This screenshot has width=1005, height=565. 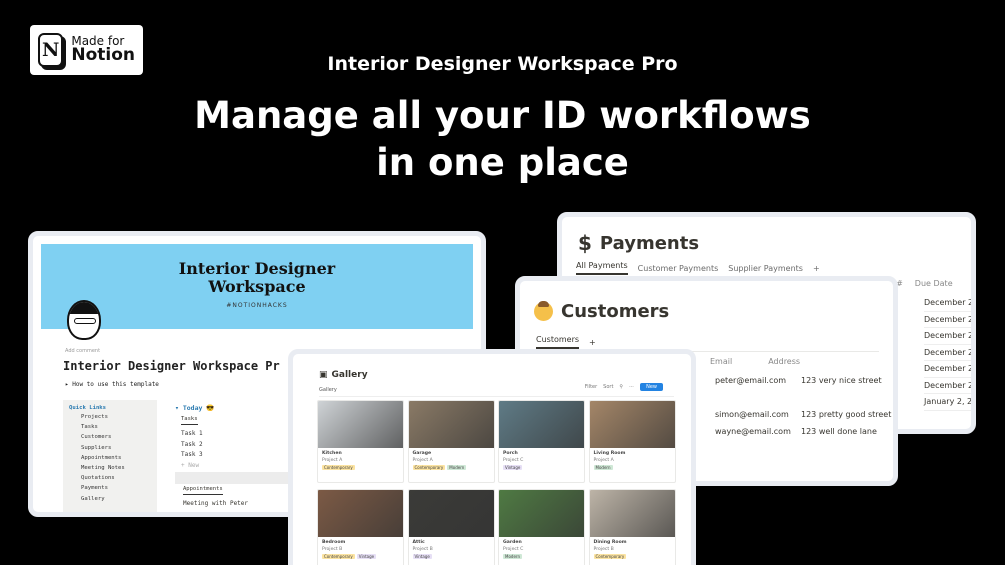 I want to click on link-appointments: Appointments, so click(x=110, y=460).